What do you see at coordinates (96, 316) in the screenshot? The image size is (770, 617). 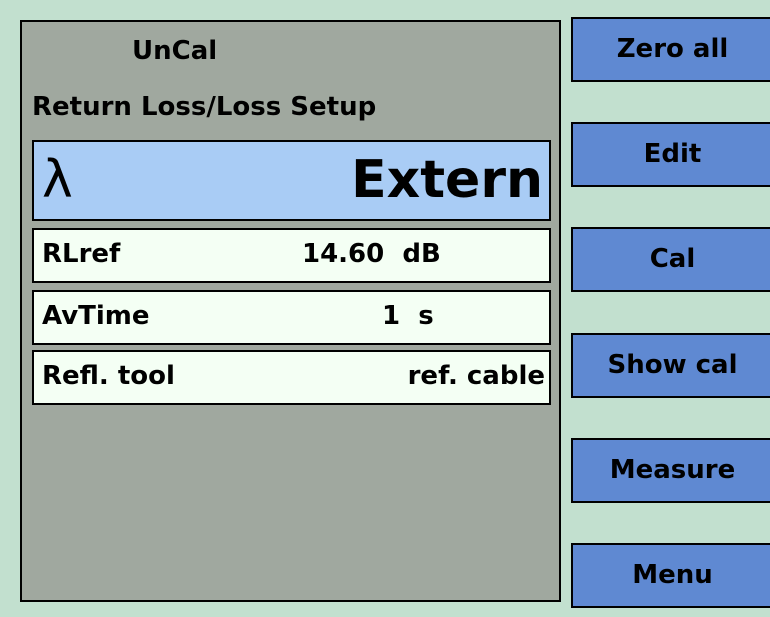 I see `param-label: AvTime` at bounding box center [96, 316].